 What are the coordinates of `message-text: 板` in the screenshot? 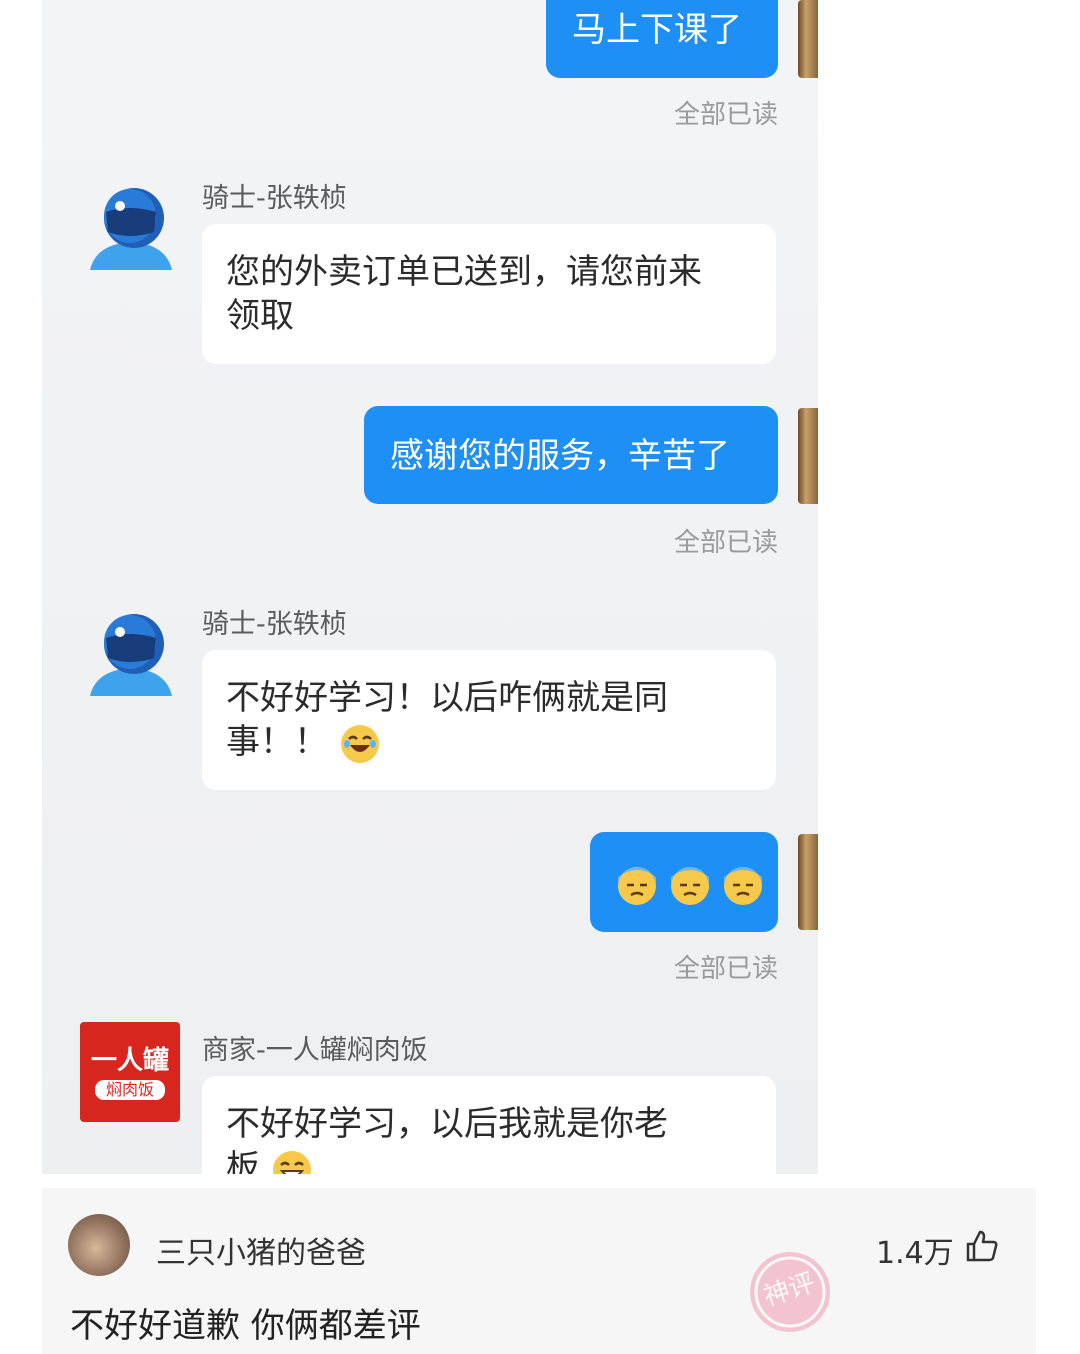 It's located at (243, 1161).